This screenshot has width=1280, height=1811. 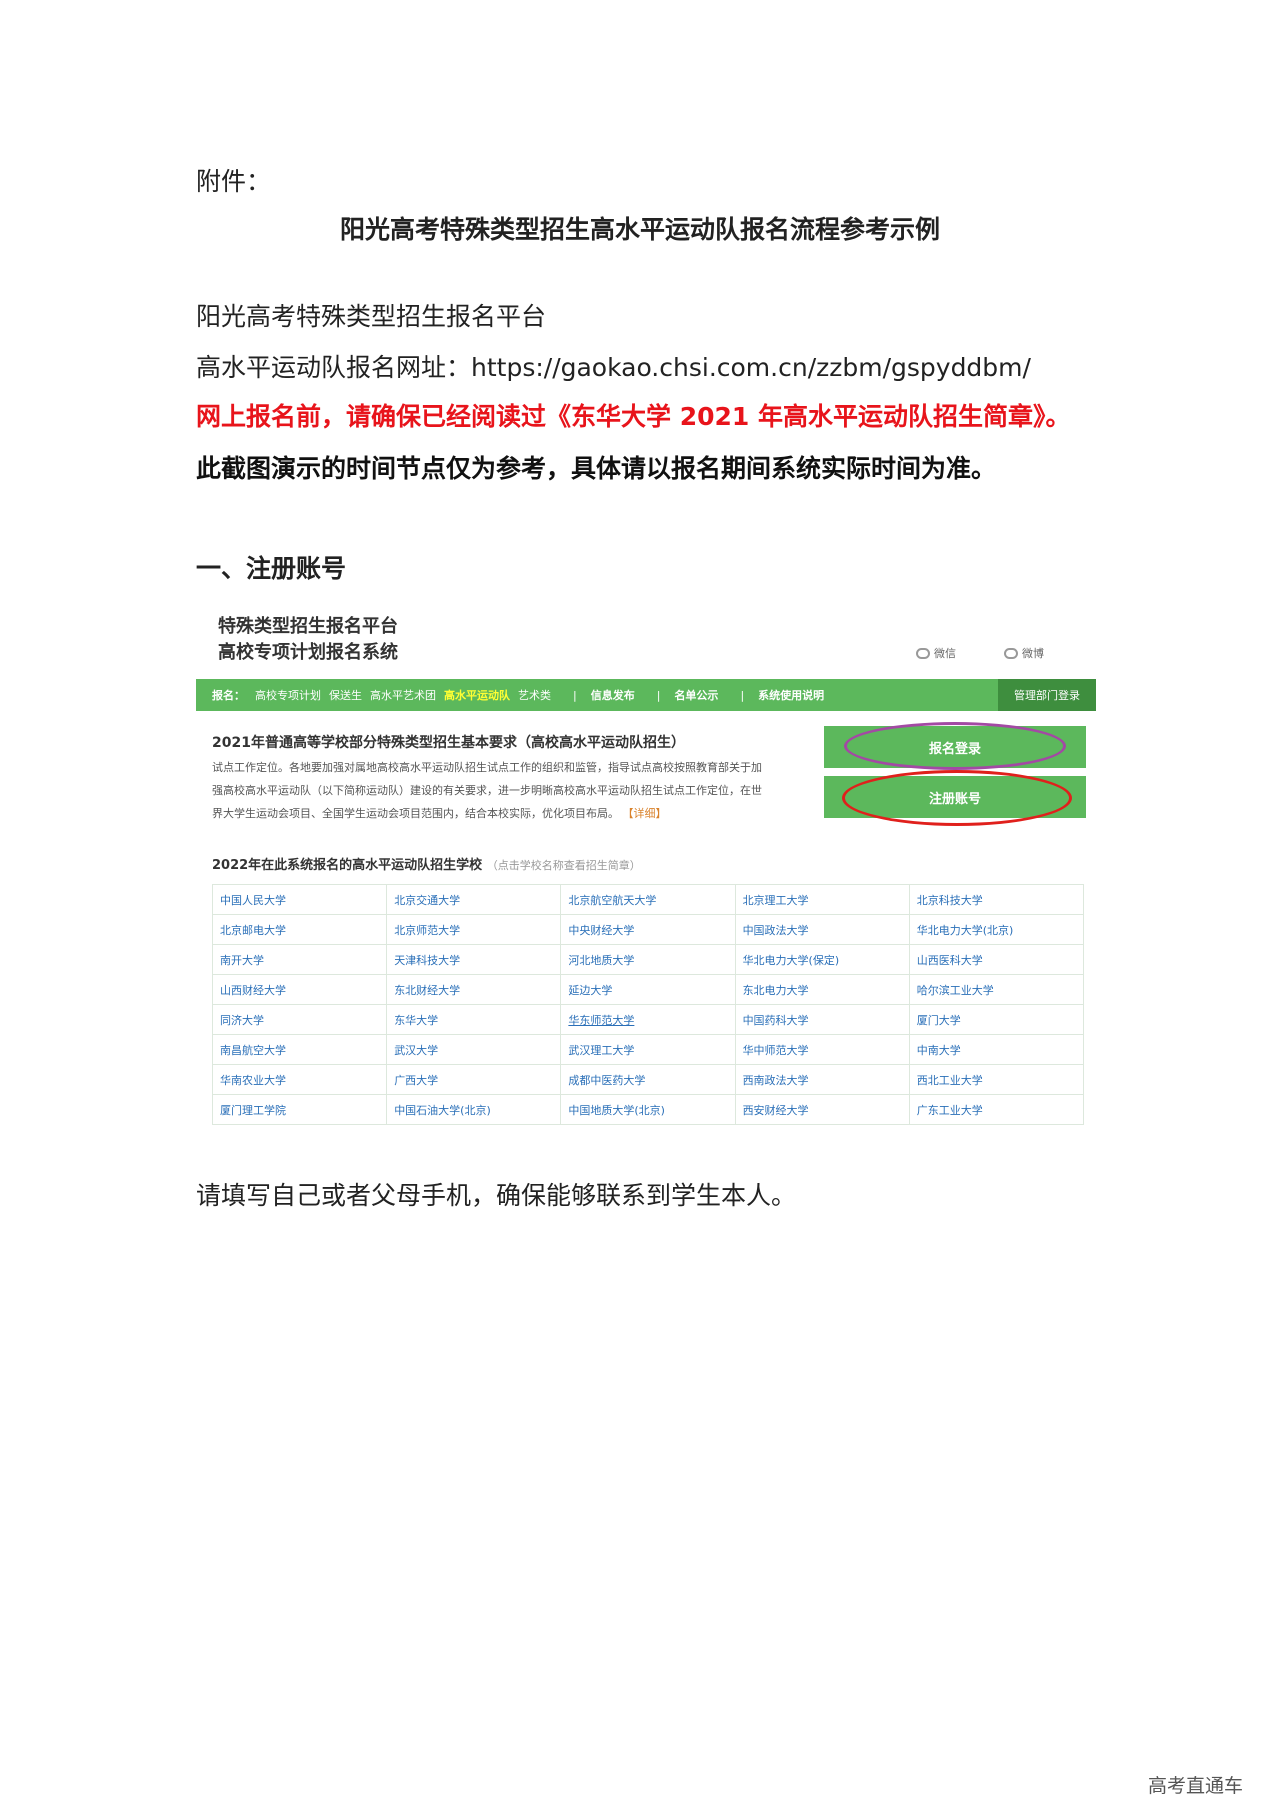 What do you see at coordinates (299, 899) in the screenshot?
I see `school-link: 中国人民大学` at bounding box center [299, 899].